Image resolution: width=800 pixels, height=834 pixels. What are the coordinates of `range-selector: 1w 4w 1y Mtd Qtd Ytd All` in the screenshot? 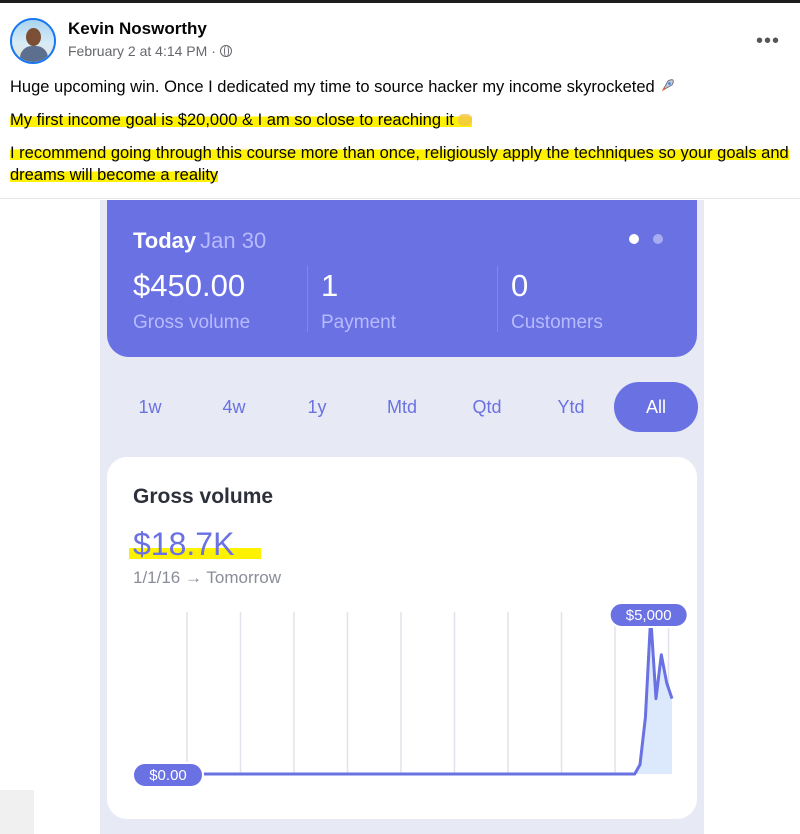 It's located at (405, 408).